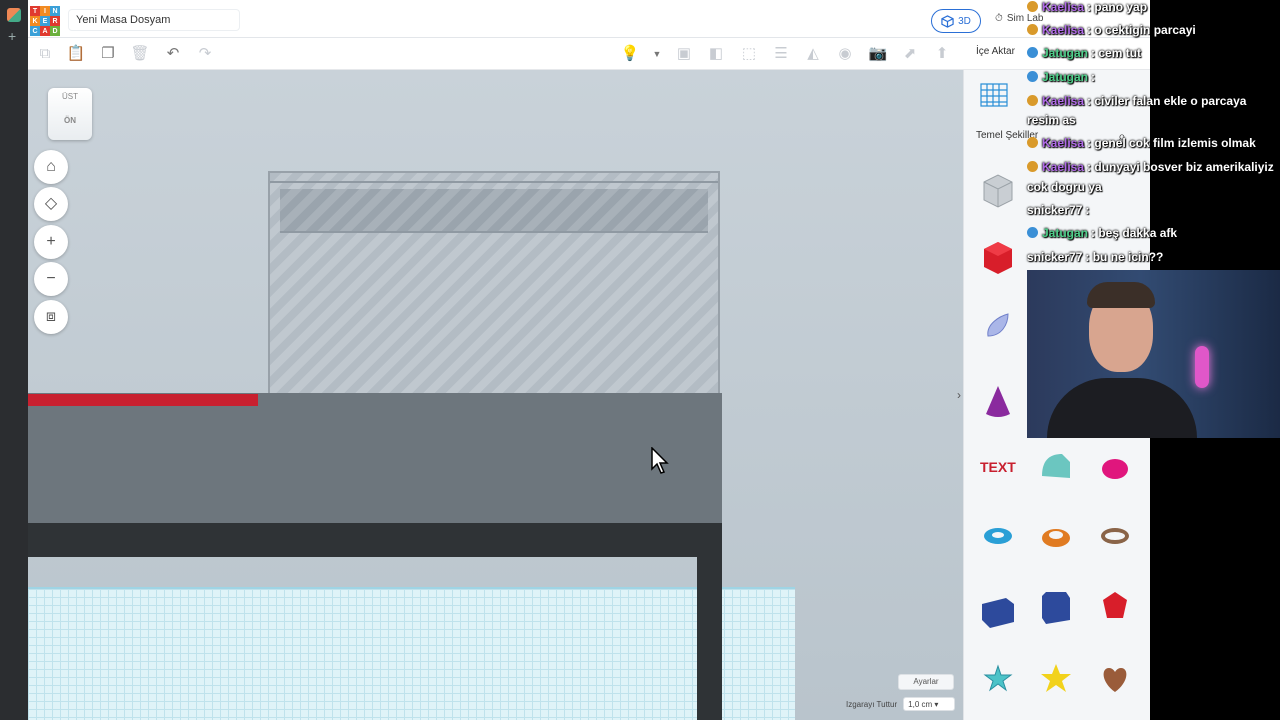  Describe the element at coordinates (173, 54) in the screenshot. I see `undo-icon: ↶` at that location.